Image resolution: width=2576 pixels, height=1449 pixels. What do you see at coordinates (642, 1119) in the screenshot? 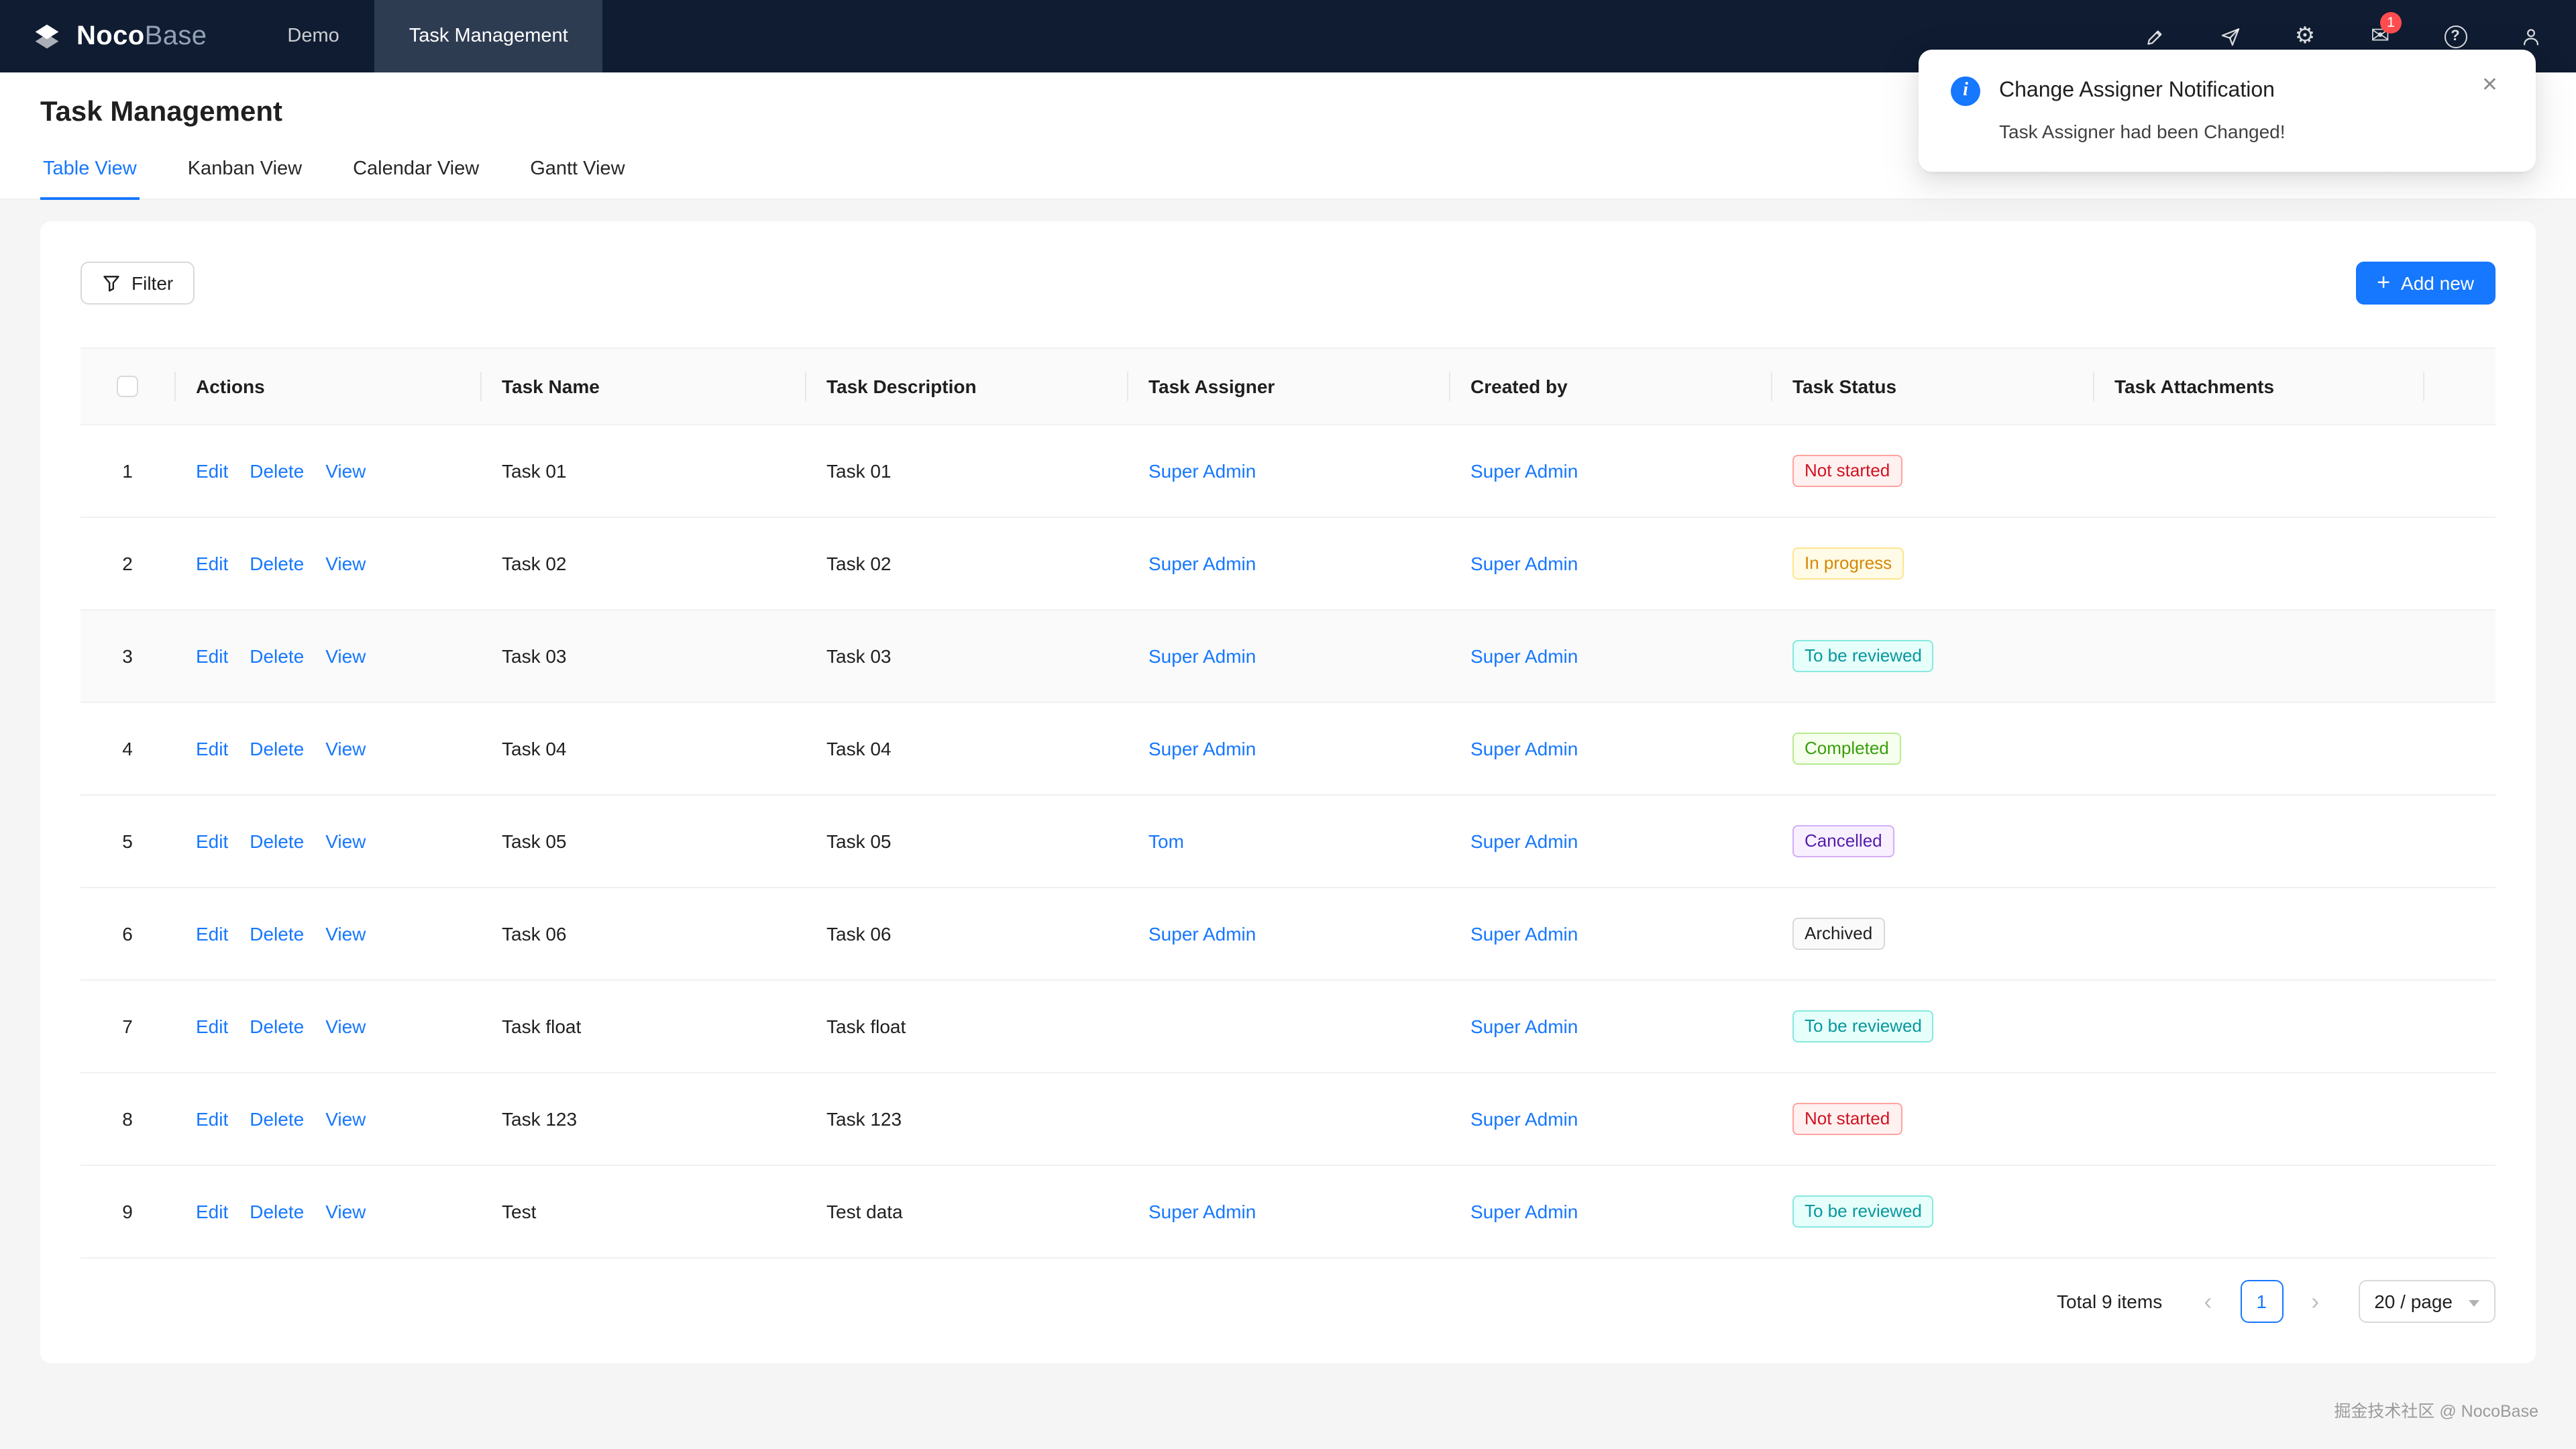
I see `task-name-cell: Task 123` at bounding box center [642, 1119].